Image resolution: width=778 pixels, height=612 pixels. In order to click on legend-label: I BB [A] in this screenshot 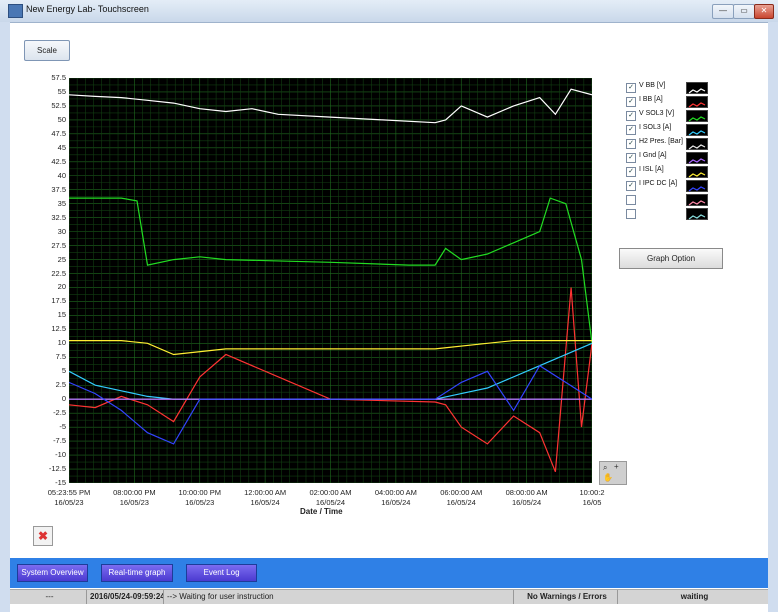, I will do `click(651, 99)`.